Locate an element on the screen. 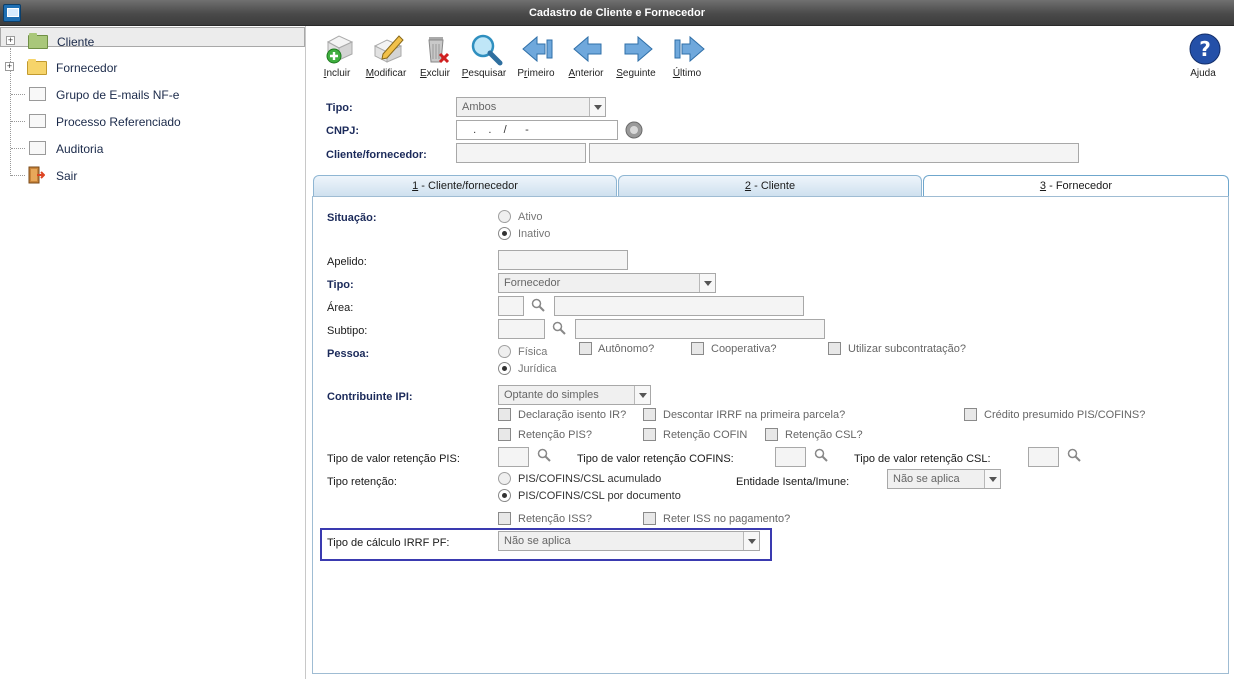 Image resolution: width=1234 pixels, height=679 pixels. retencao-acumulado-radio is located at coordinates (504, 478).